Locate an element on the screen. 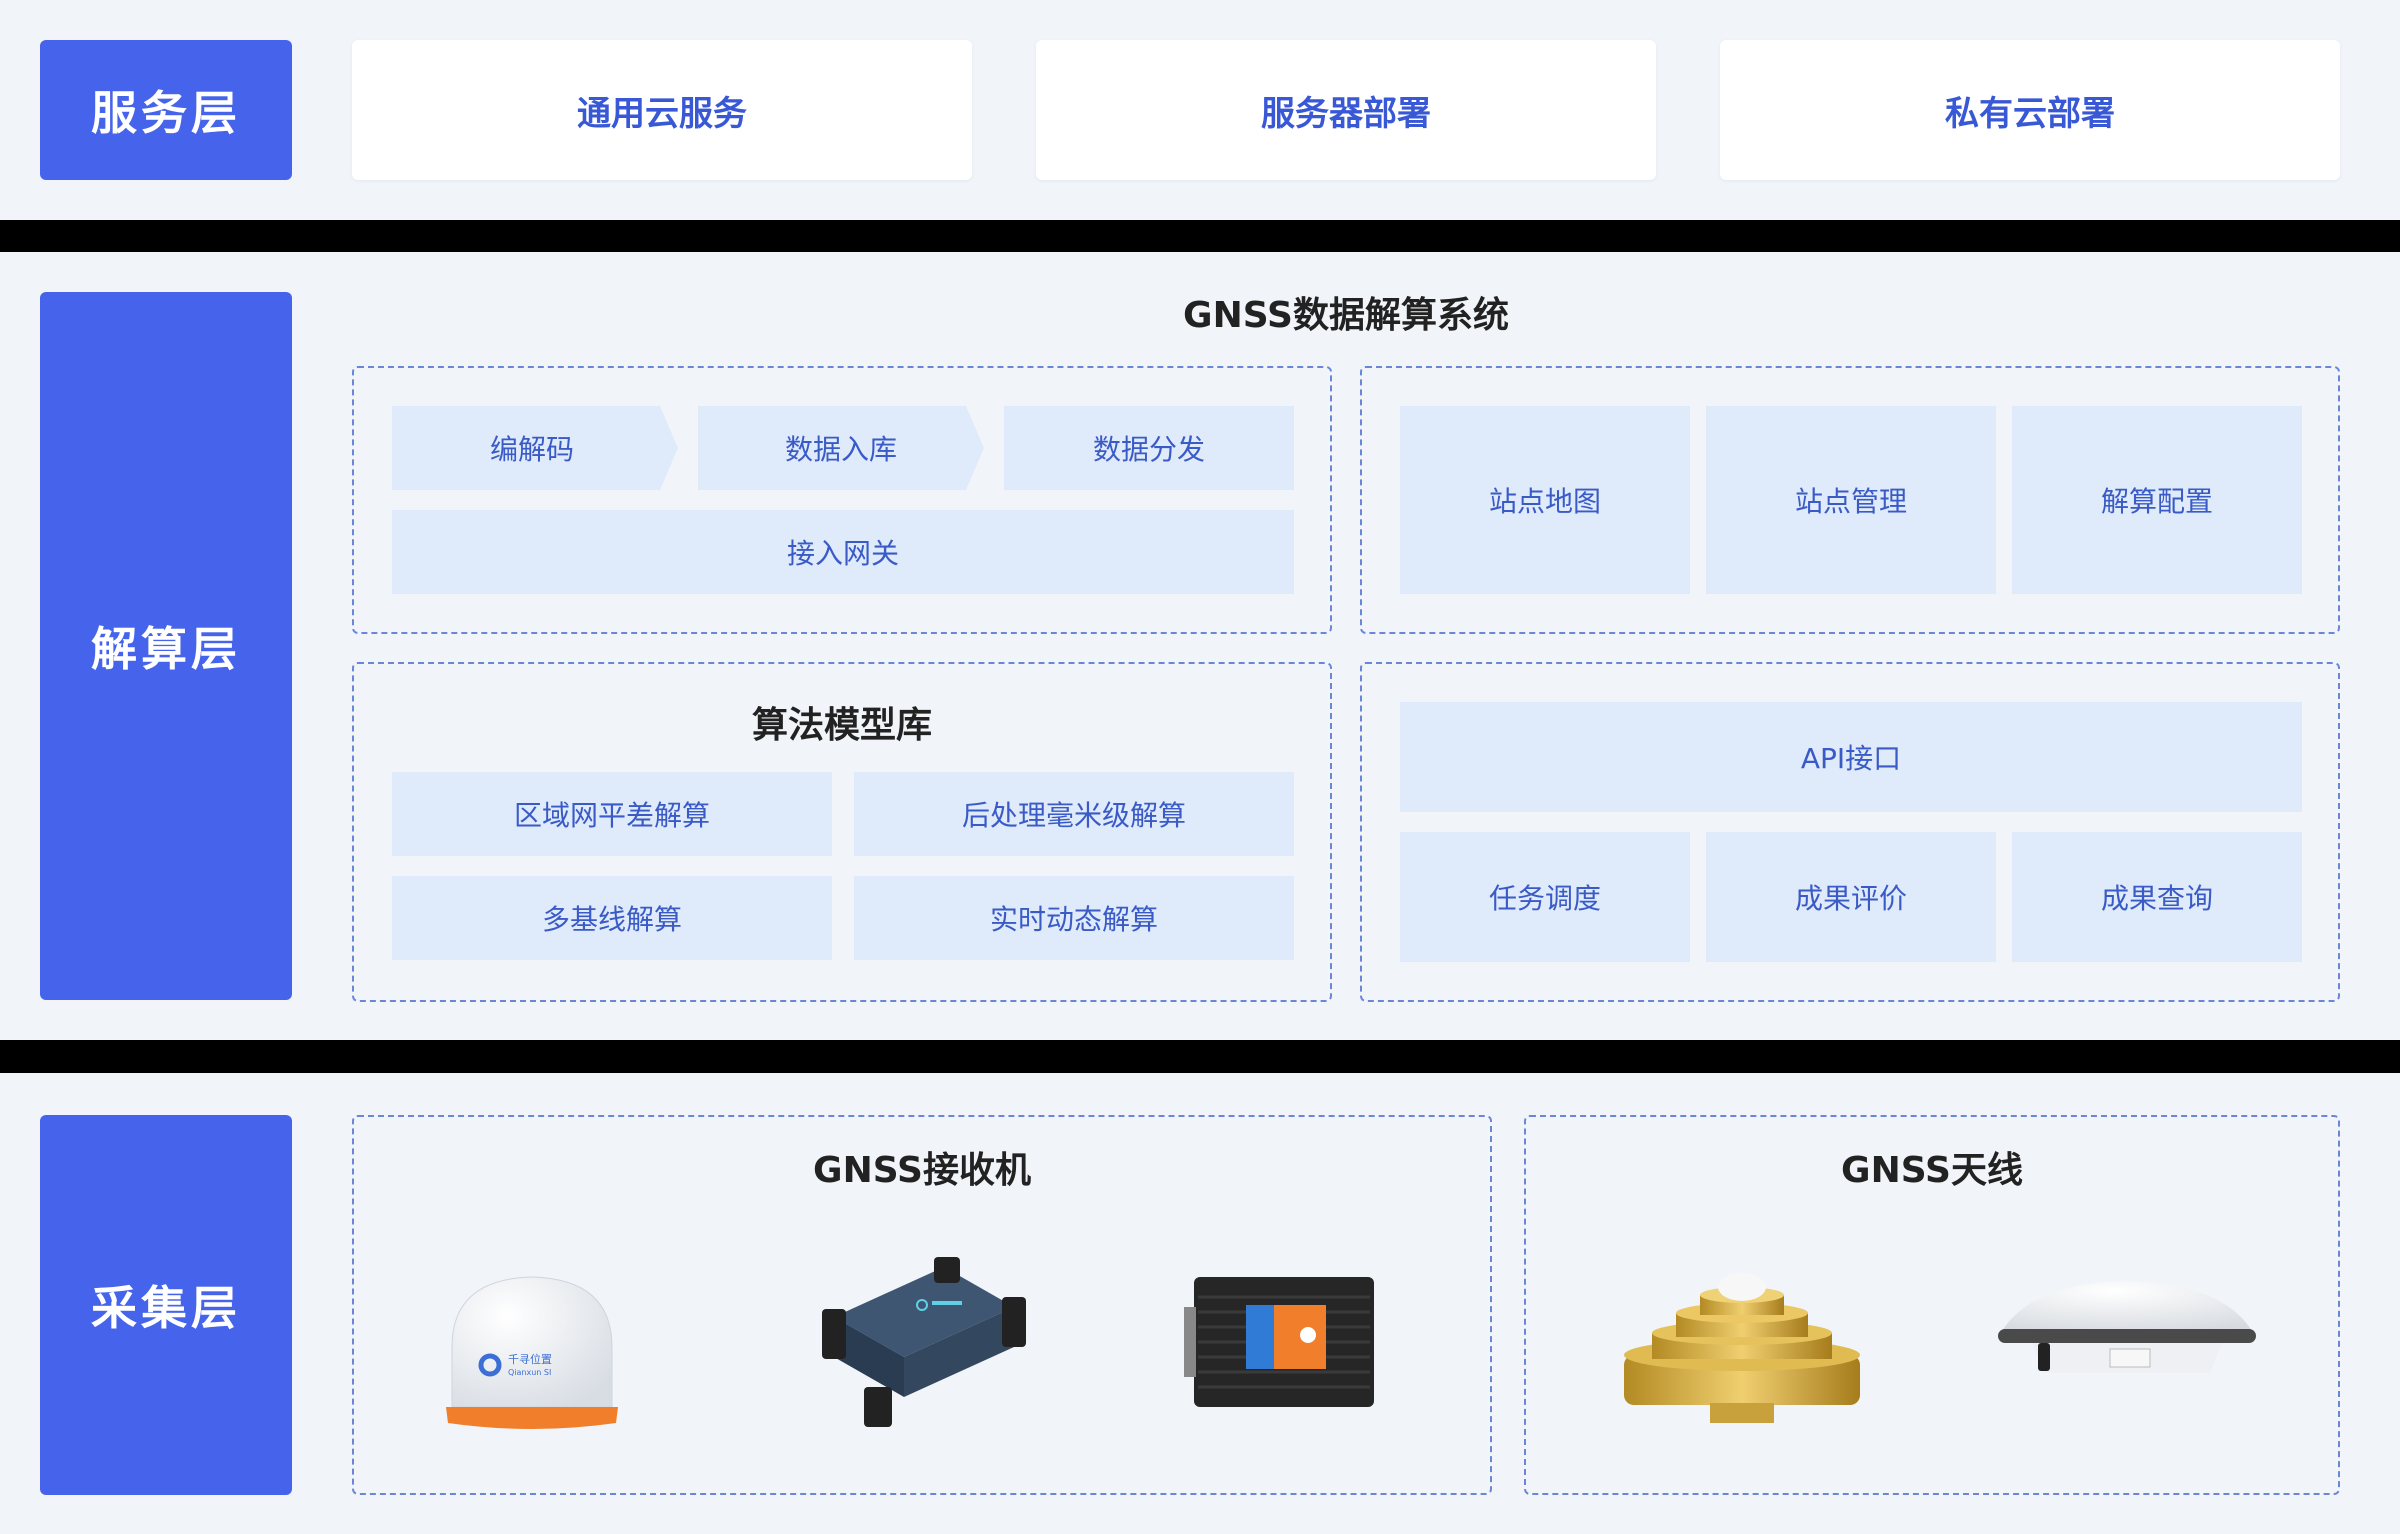 Image resolution: width=2400 pixels, height=1534 pixels. result-evaluation: 成果评价 is located at coordinates (1851, 897).